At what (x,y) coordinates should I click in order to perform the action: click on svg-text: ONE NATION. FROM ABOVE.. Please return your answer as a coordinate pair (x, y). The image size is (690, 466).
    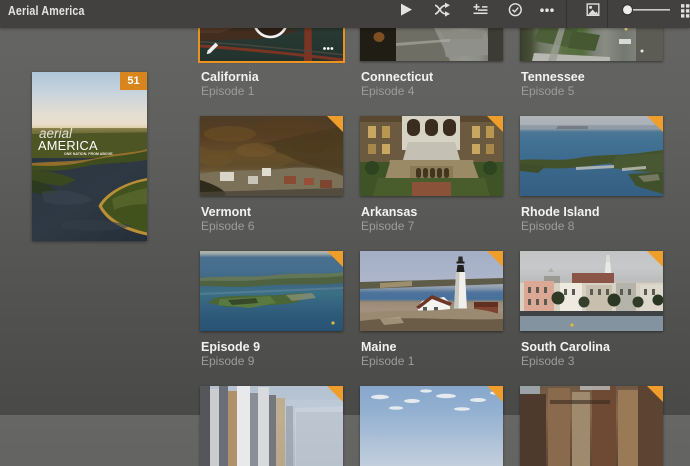
    Looking at the image, I should click on (89, 154).